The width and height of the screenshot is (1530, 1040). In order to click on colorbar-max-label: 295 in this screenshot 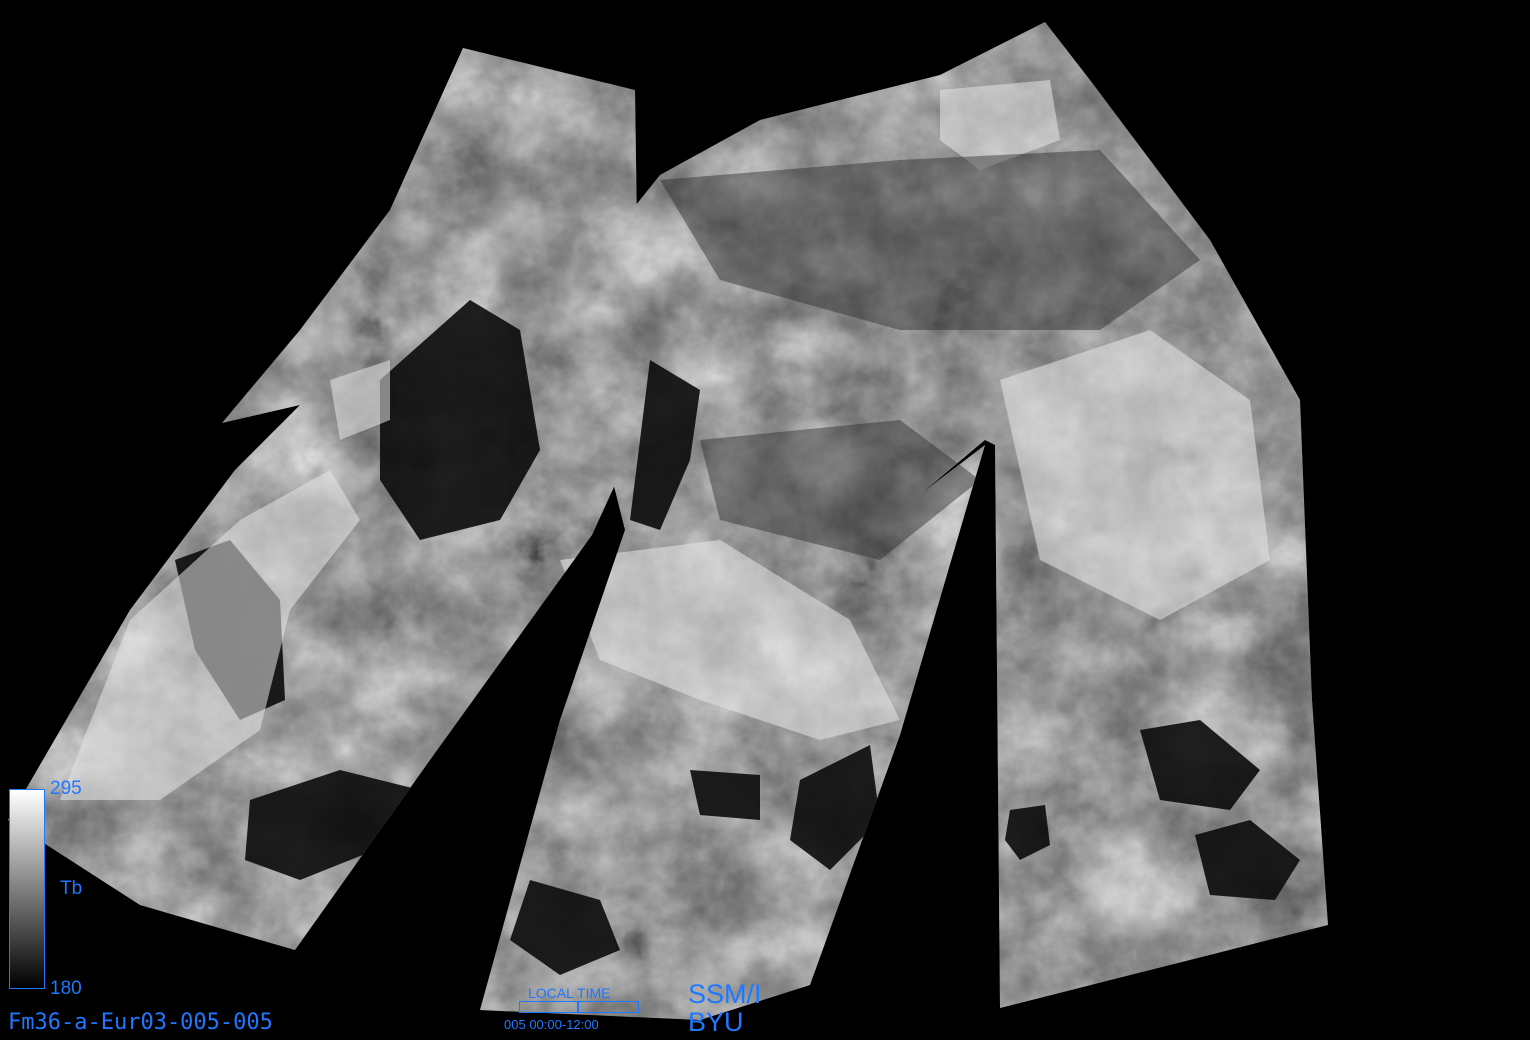, I will do `click(66, 788)`.